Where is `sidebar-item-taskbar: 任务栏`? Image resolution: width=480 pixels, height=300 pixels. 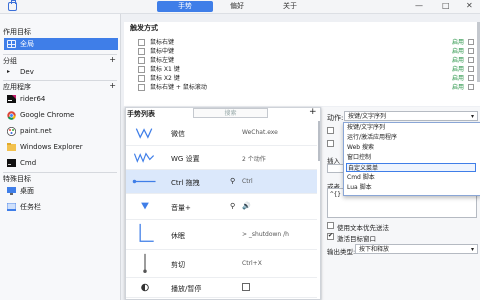 sidebar-item-taskbar: 任务栏 is located at coordinates (61, 207).